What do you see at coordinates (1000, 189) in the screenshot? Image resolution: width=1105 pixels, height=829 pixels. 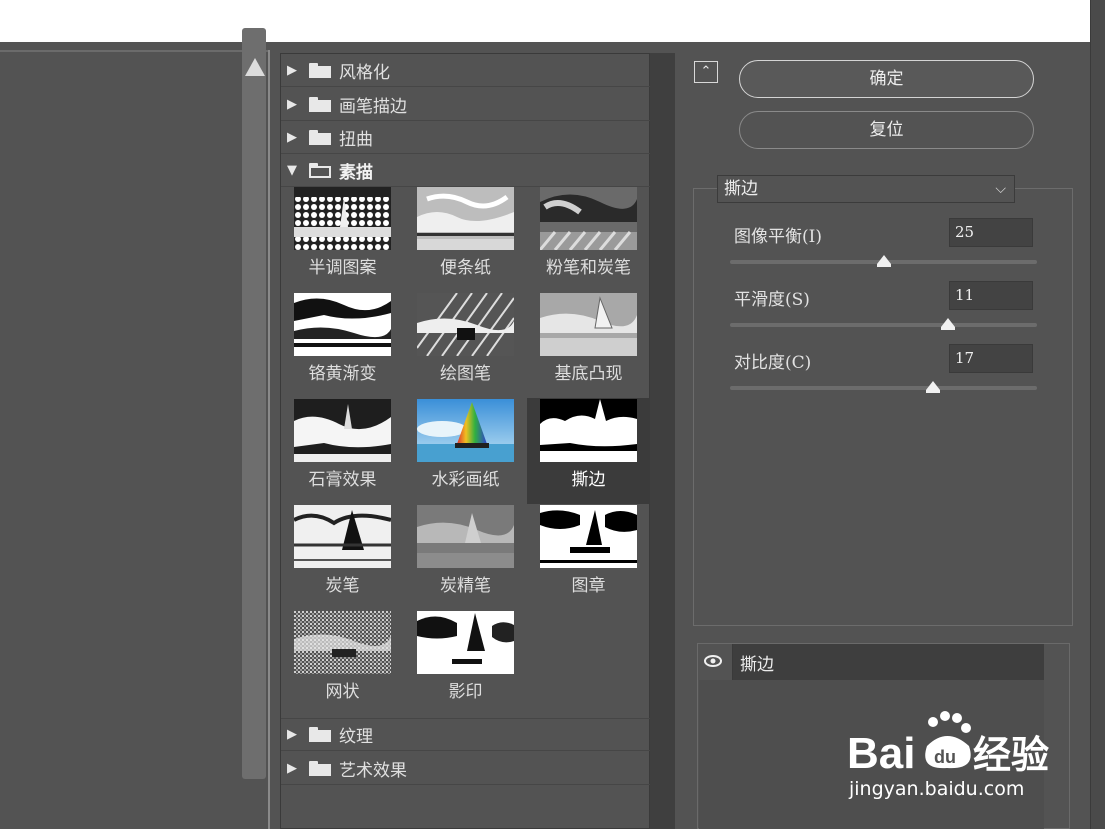 I see `chevron-down-icon: ⌵` at bounding box center [1000, 189].